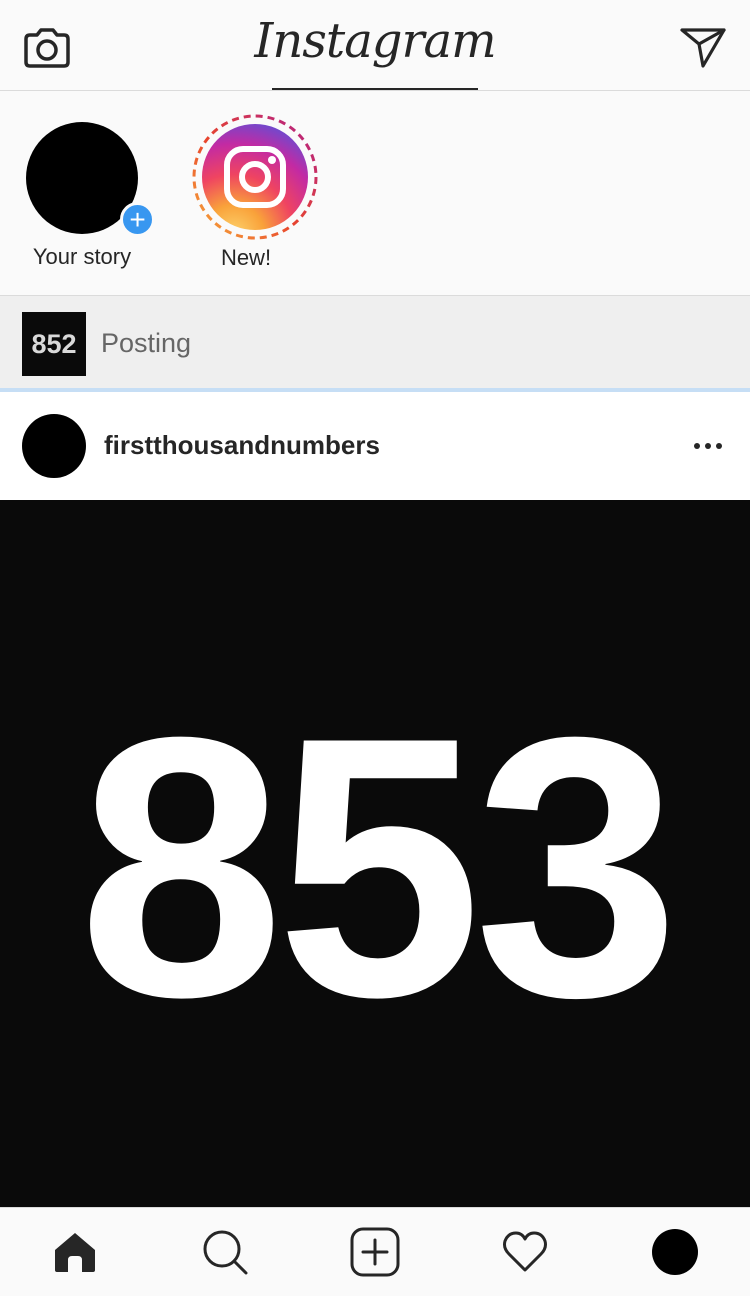 The width and height of the screenshot is (750, 1296). I want to click on posting-status-bar: 852 Posting, so click(375, 344).